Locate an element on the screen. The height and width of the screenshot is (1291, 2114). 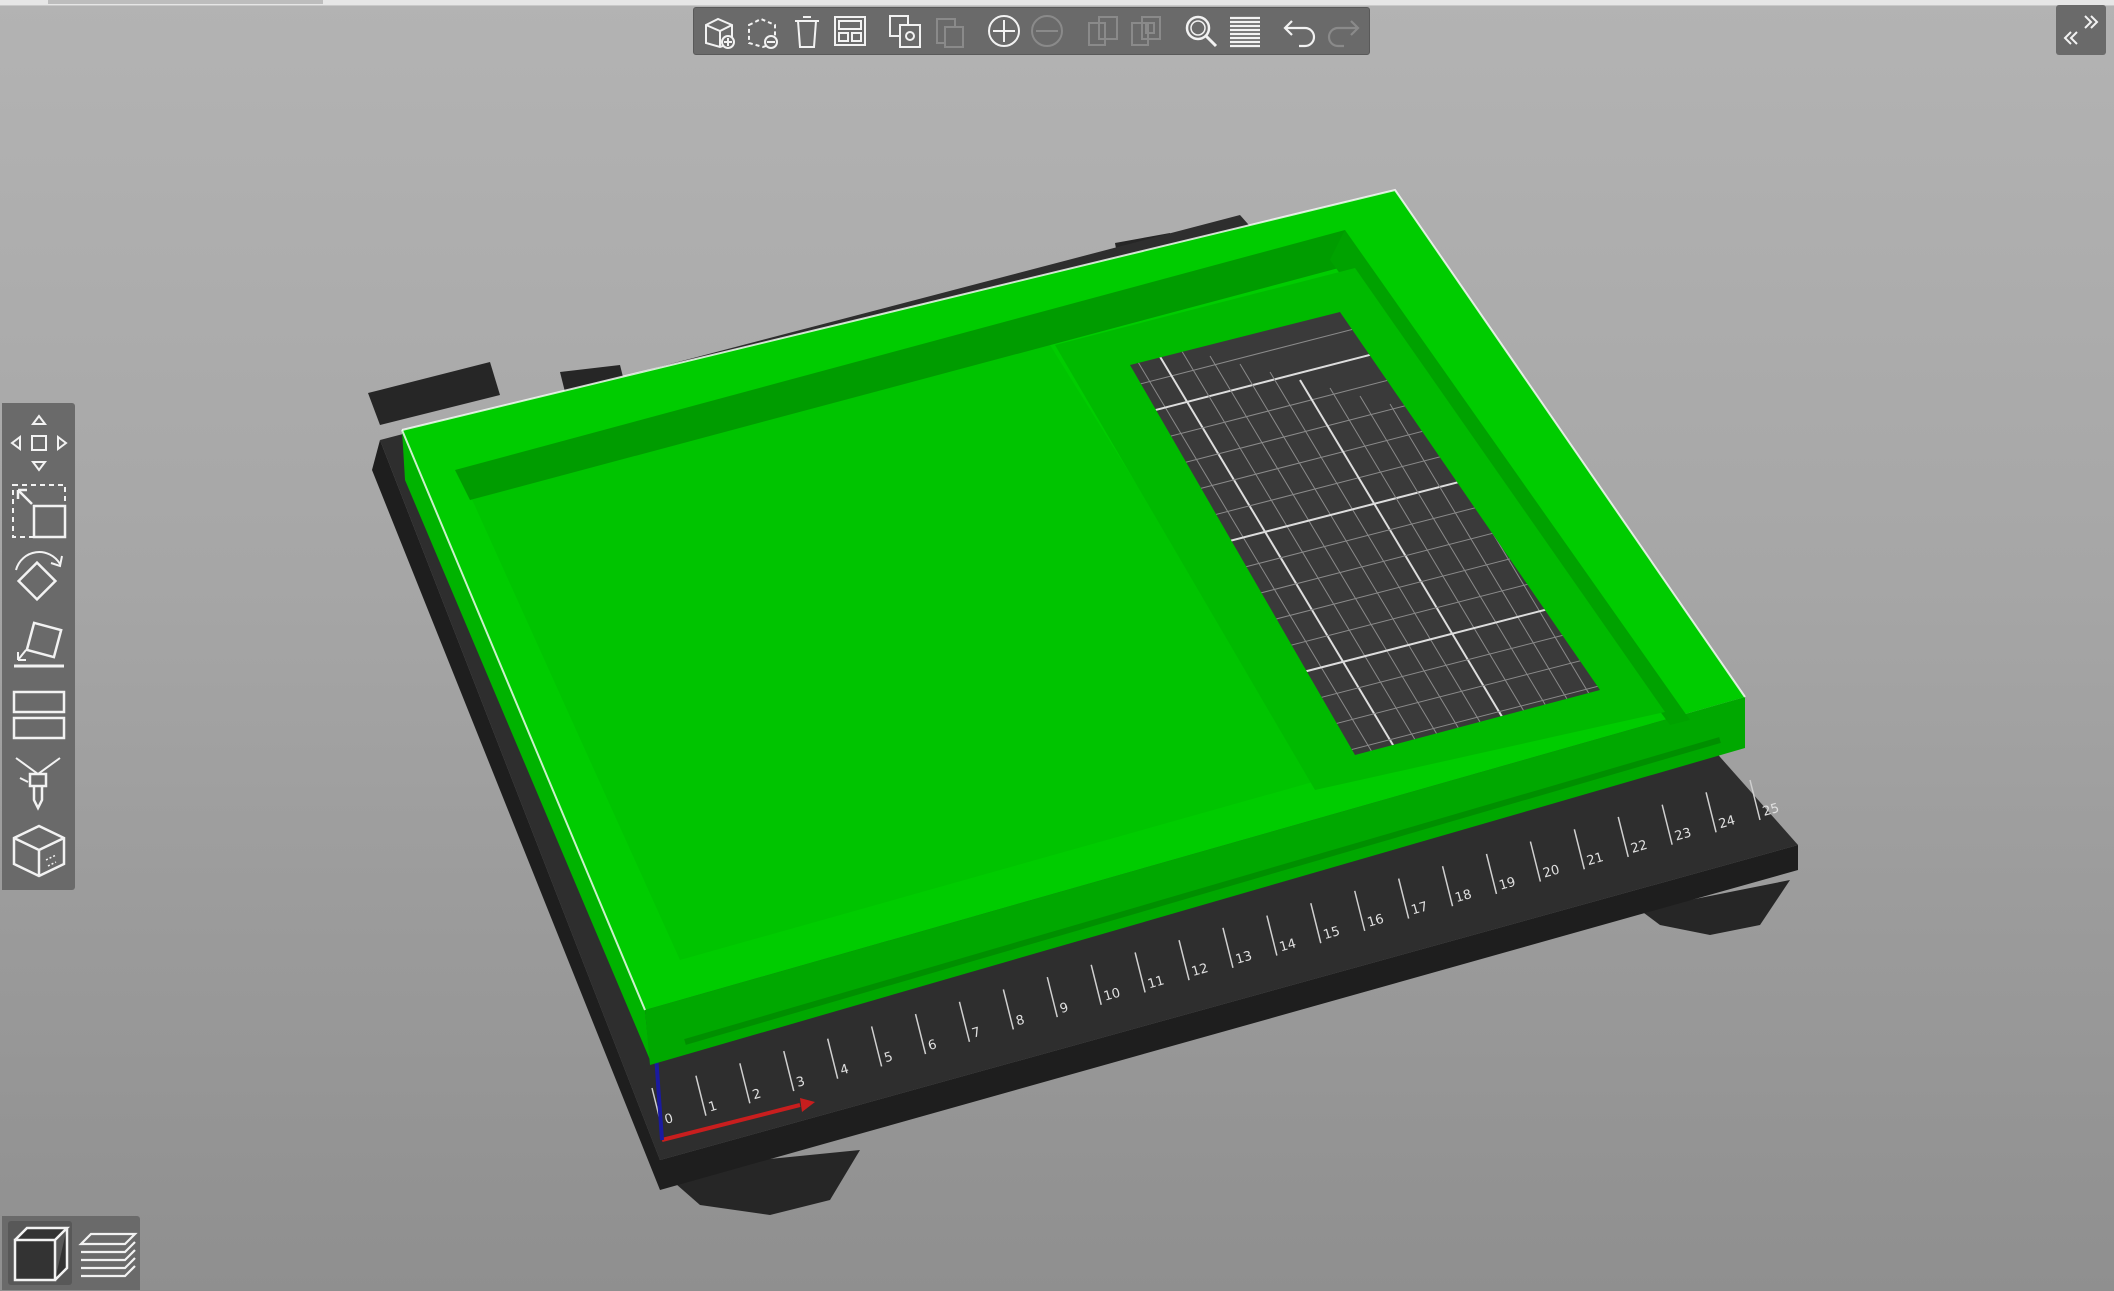
seam-painting-icon is located at coordinates (38, 851).